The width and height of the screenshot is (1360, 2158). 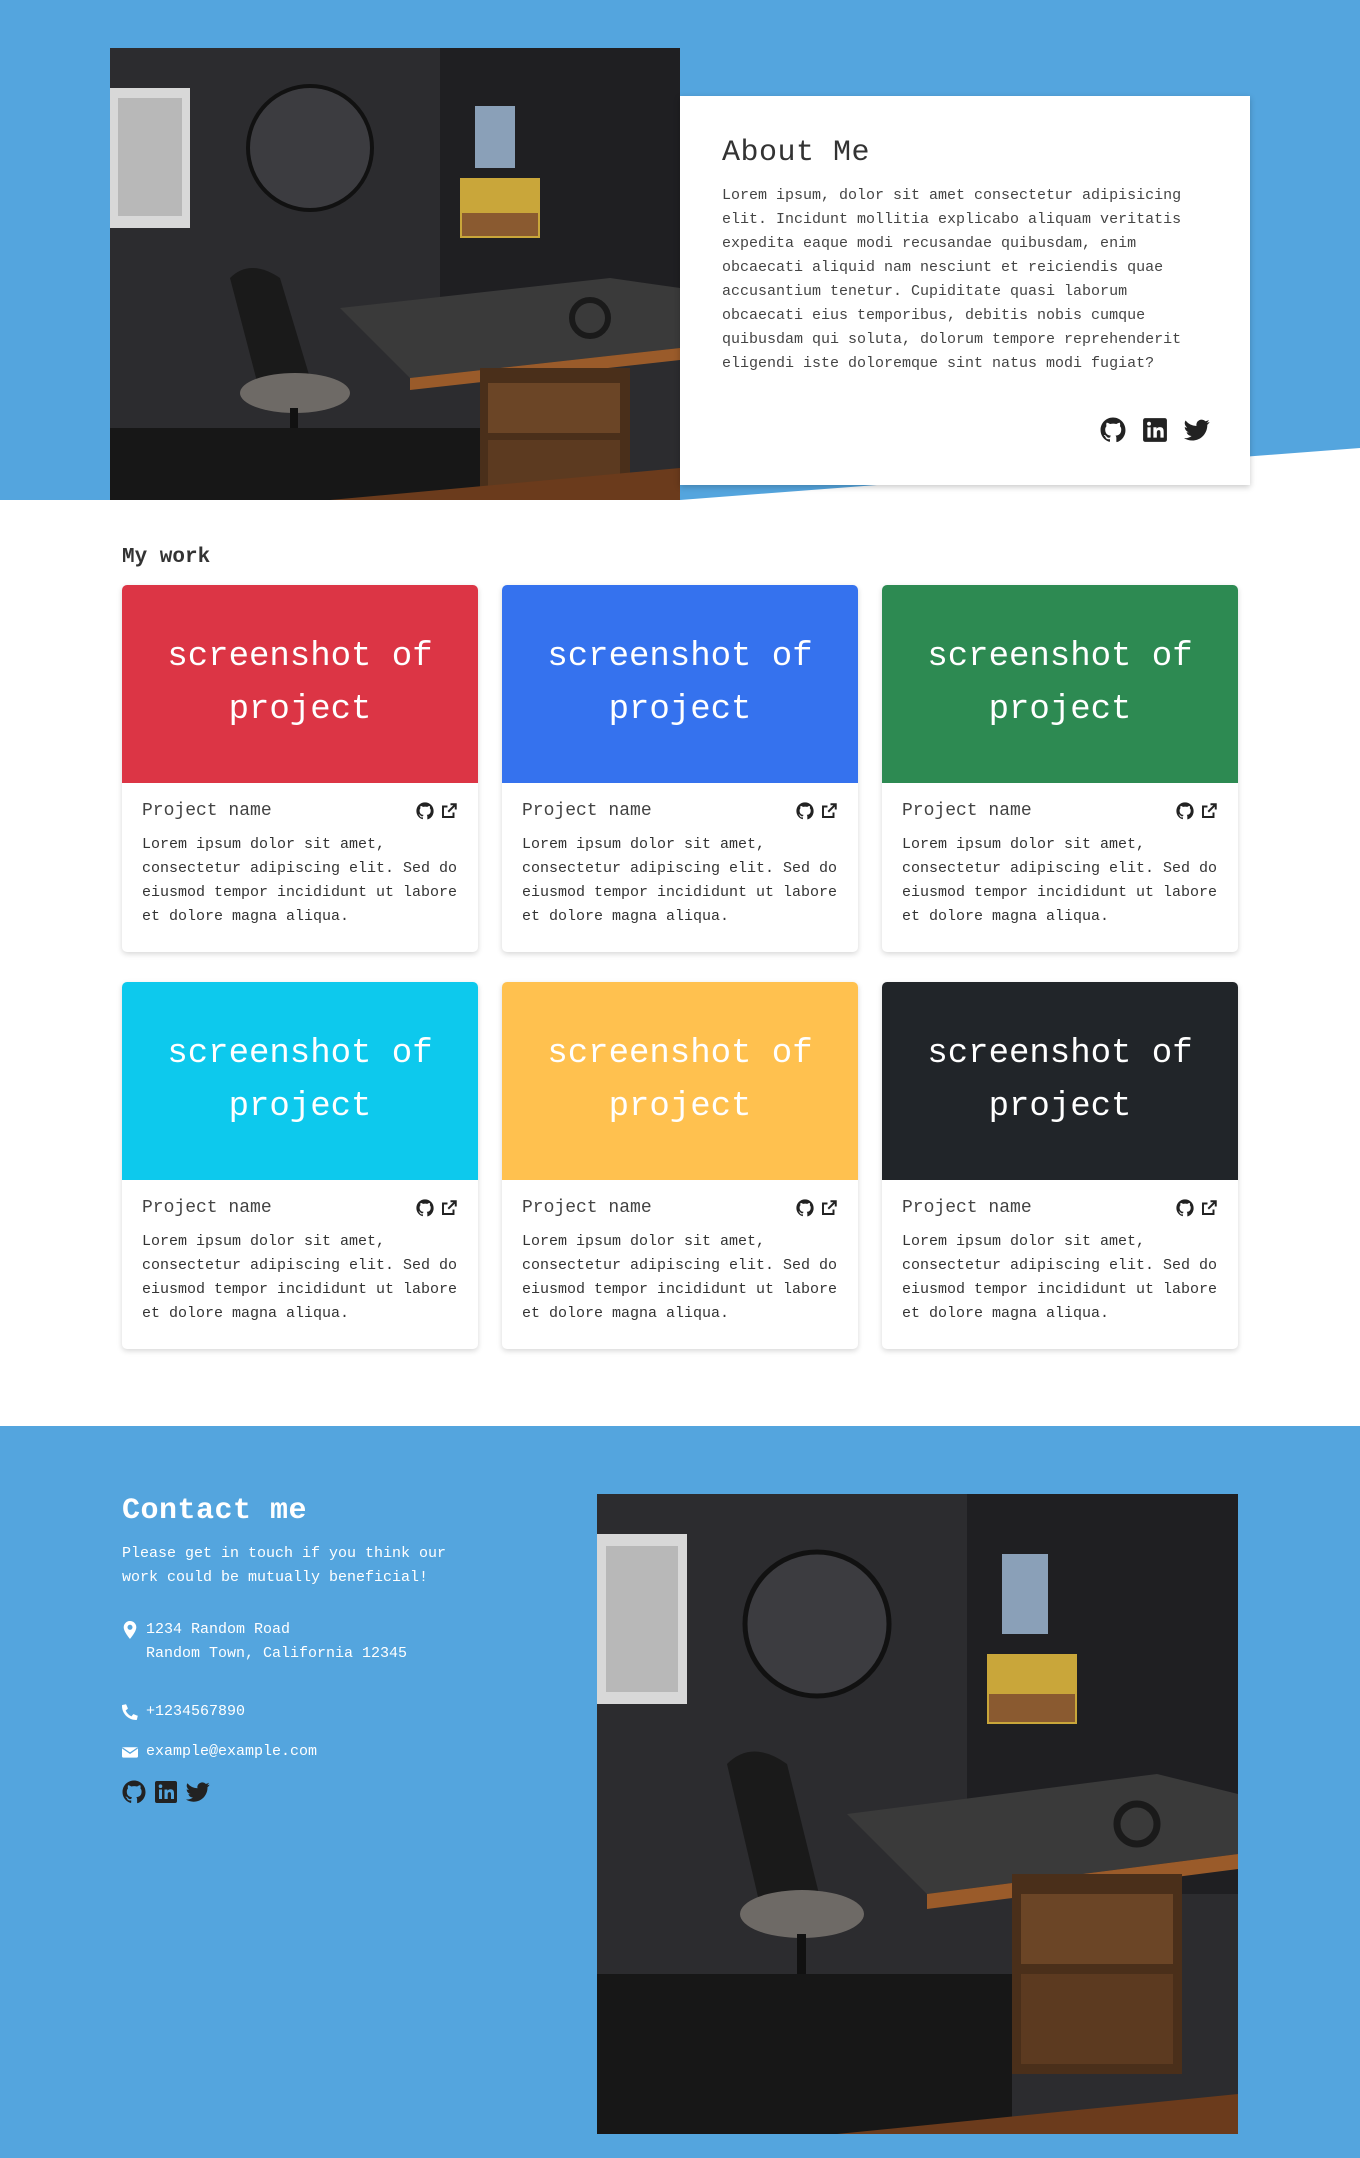 What do you see at coordinates (917, 1814) in the screenshot?
I see `contact-desk-photo` at bounding box center [917, 1814].